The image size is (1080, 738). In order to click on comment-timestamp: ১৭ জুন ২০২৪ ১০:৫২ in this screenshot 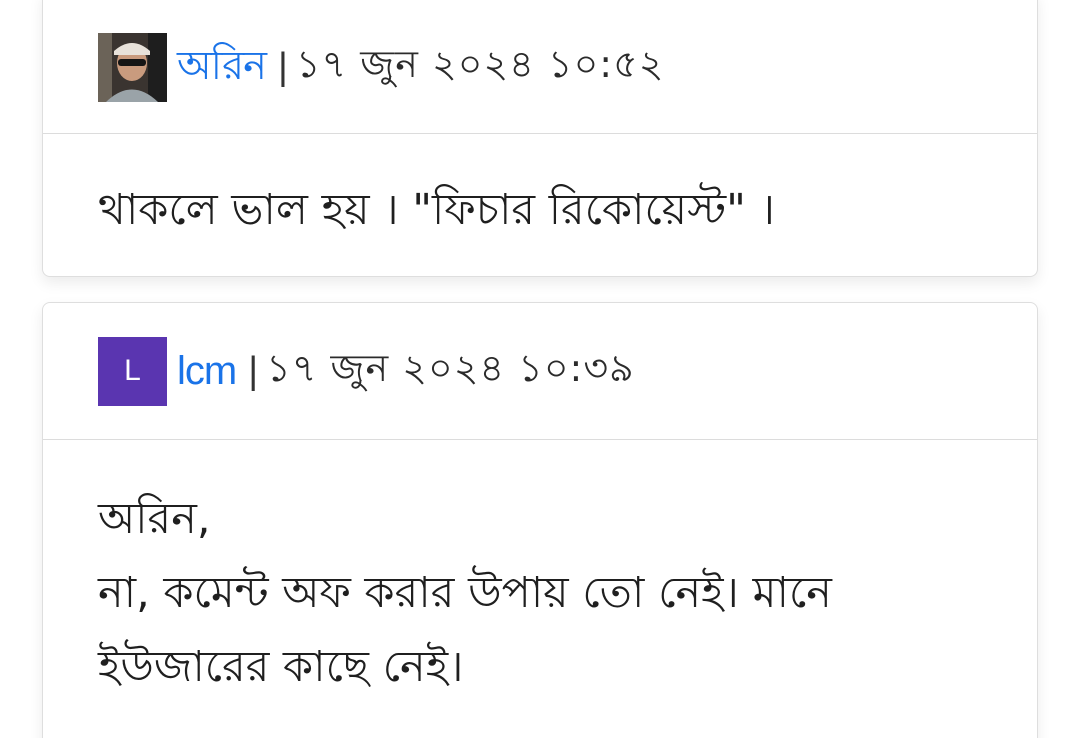, I will do `click(480, 64)`.